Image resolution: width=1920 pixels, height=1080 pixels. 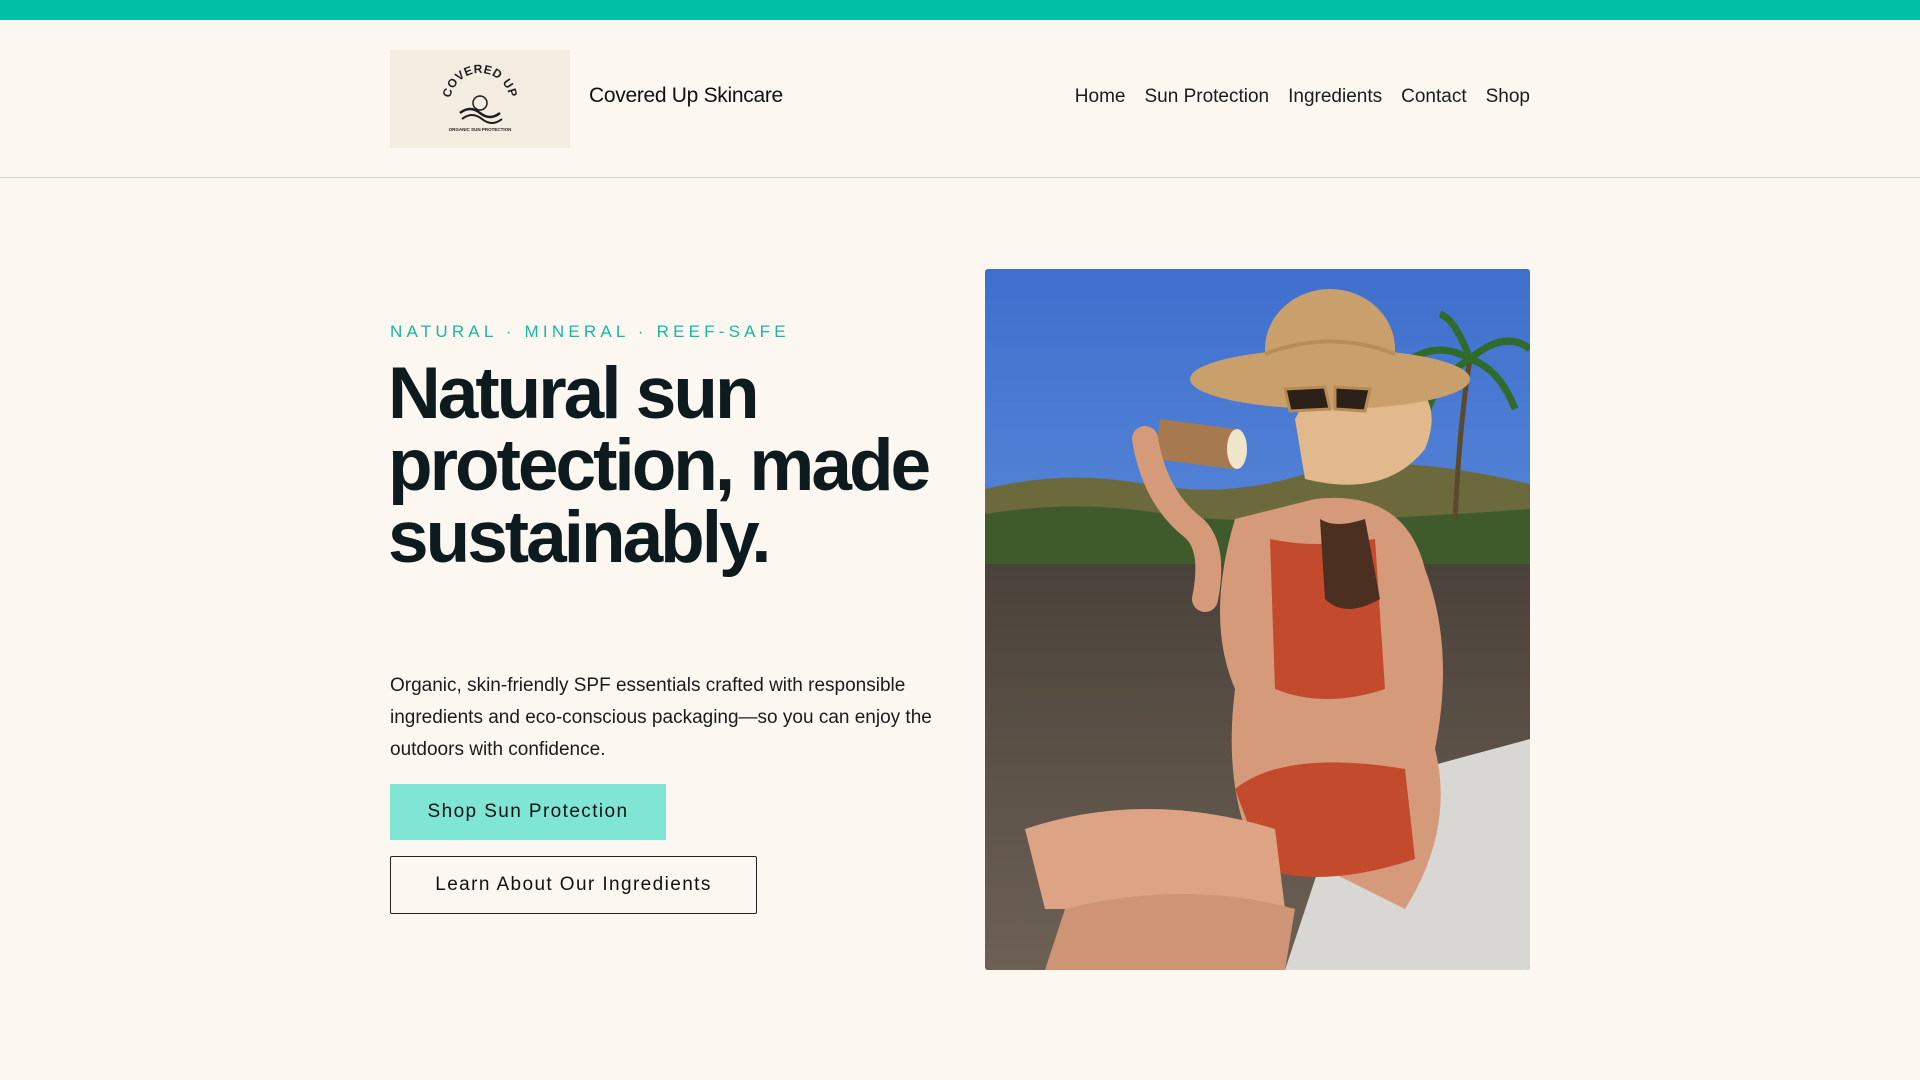 I want to click on hero-eyebrow: NATURAL · MINERAL · REEF-SAFE, so click(x=590, y=331).